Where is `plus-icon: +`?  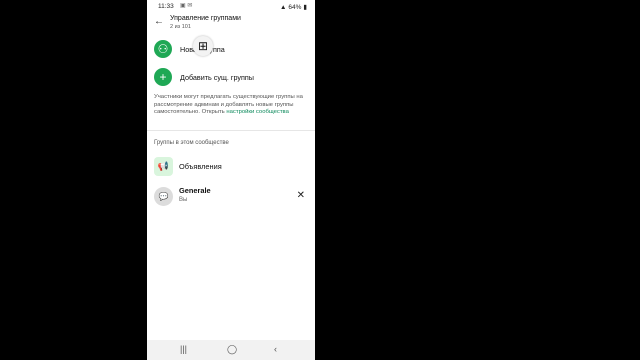 plus-icon: + is located at coordinates (163, 77).